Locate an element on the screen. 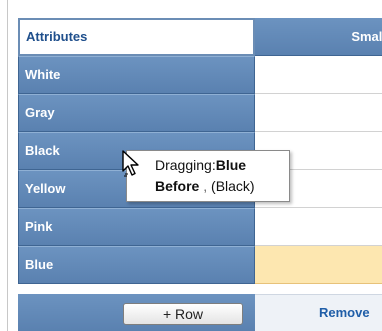 The width and height of the screenshot is (382, 331). row-header-white: White is located at coordinates (136, 75).